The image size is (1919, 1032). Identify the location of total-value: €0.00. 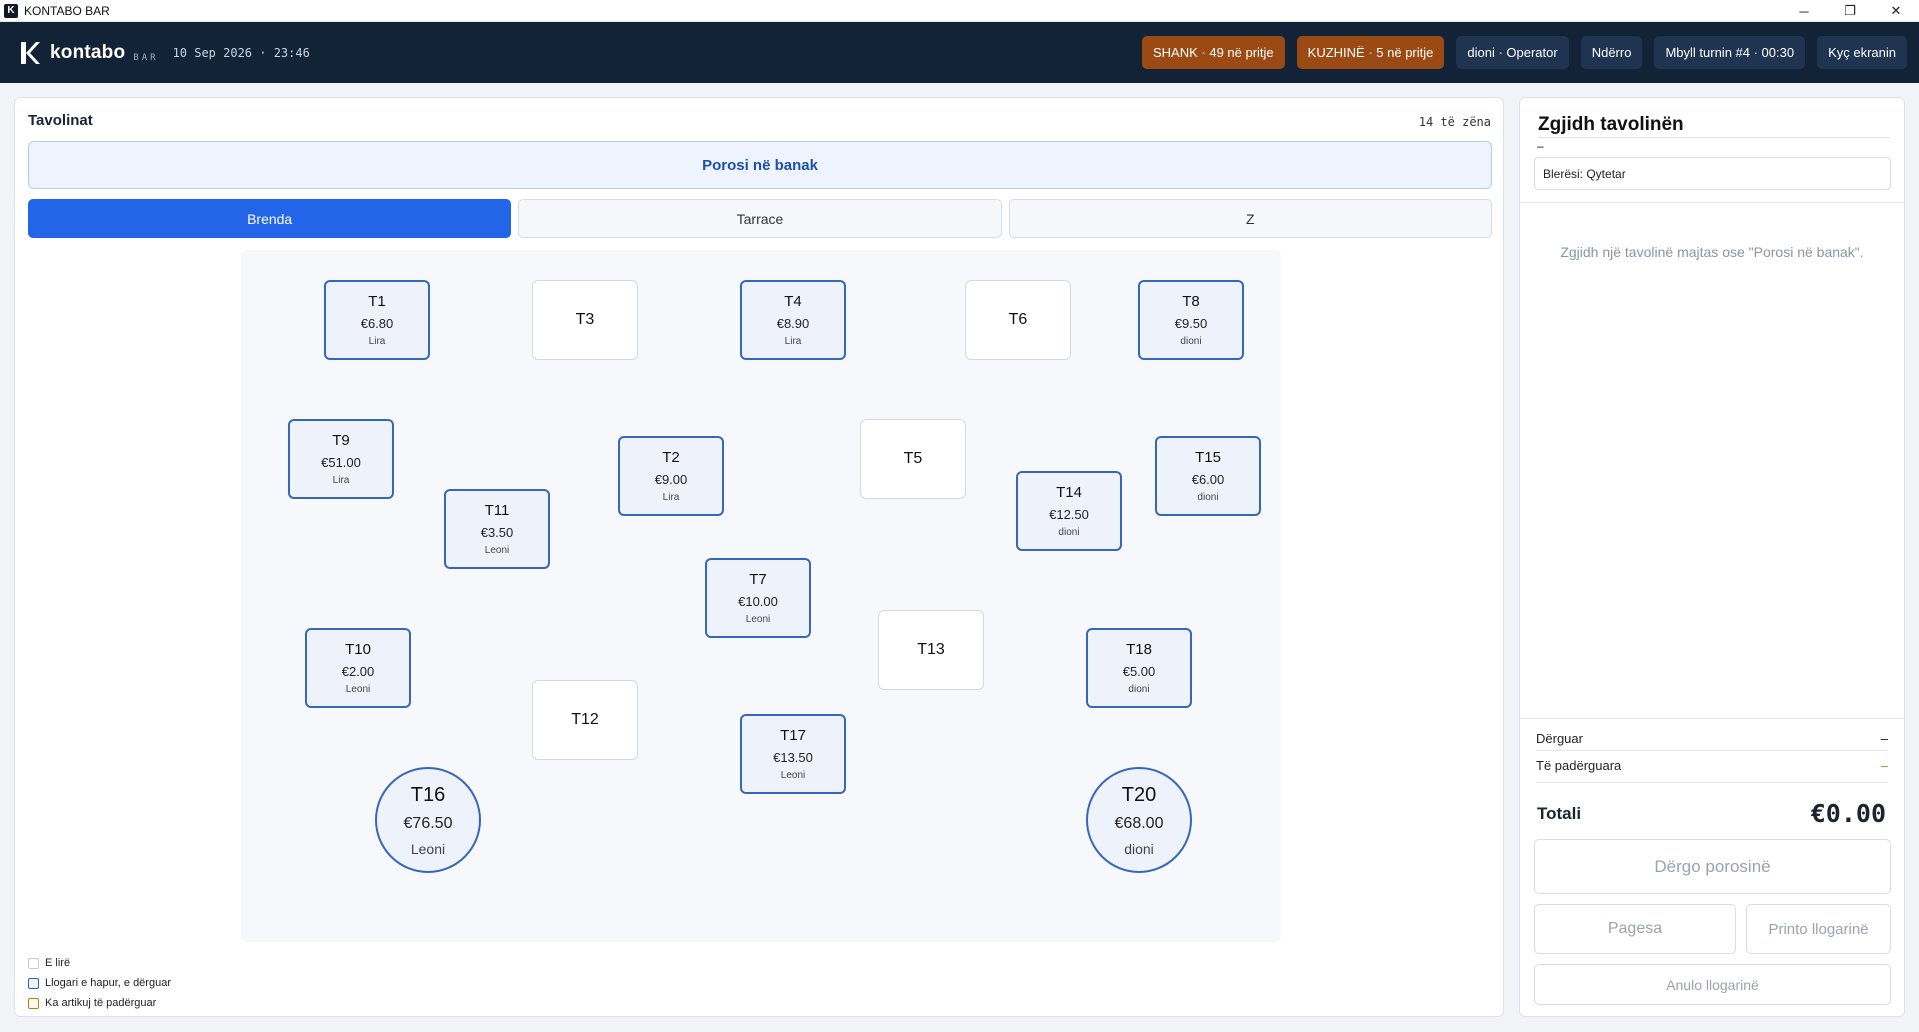
(1848, 813).